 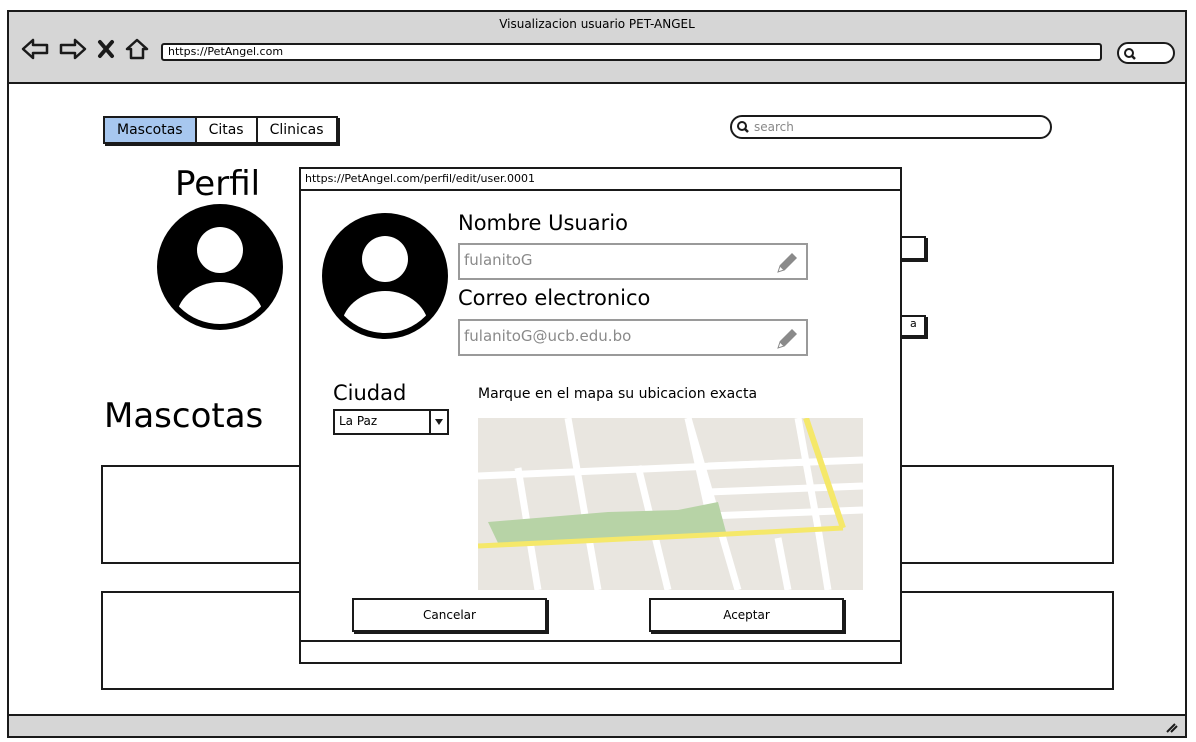 I want to click on map-instruction: Marque en el mapa su ubicacion exacta, so click(x=618, y=394).